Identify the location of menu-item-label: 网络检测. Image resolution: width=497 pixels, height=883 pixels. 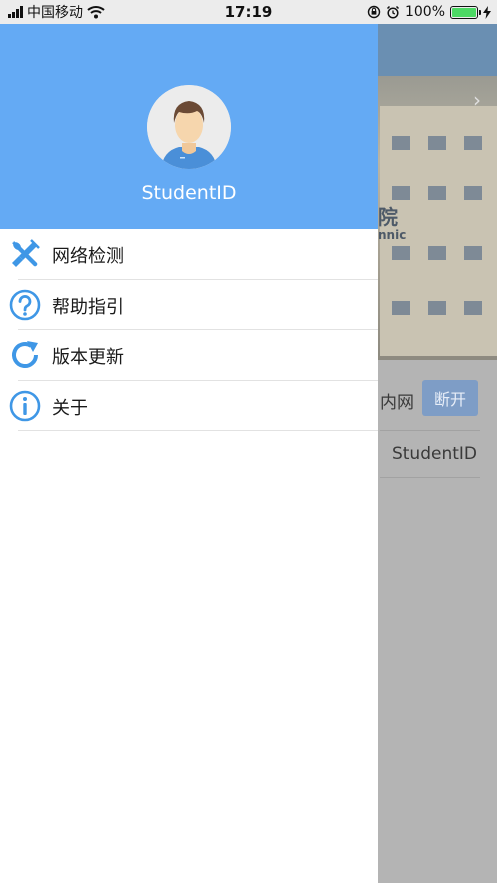
(88, 256).